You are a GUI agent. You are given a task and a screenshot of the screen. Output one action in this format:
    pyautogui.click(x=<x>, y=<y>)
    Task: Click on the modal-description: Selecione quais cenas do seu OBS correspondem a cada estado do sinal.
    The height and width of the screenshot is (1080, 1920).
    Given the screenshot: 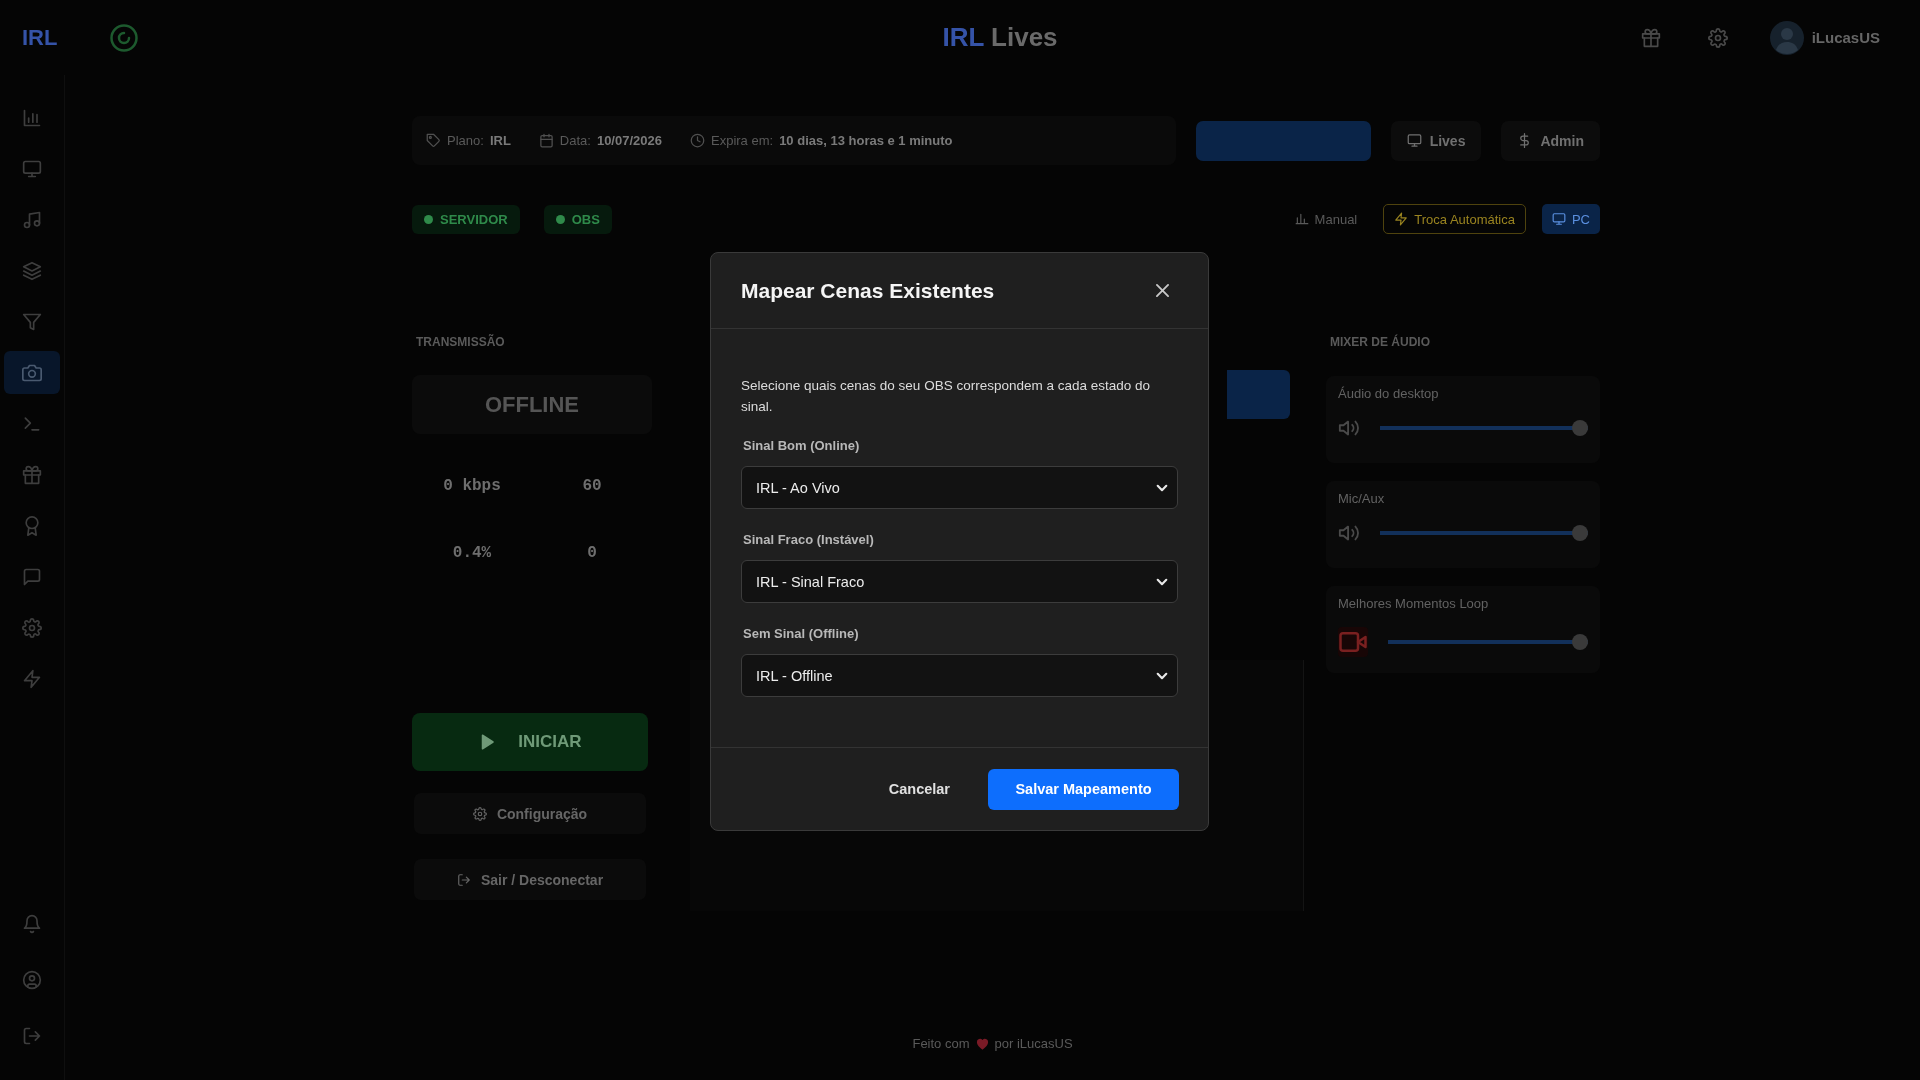 What is the action you would take?
    pyautogui.click(x=946, y=396)
    